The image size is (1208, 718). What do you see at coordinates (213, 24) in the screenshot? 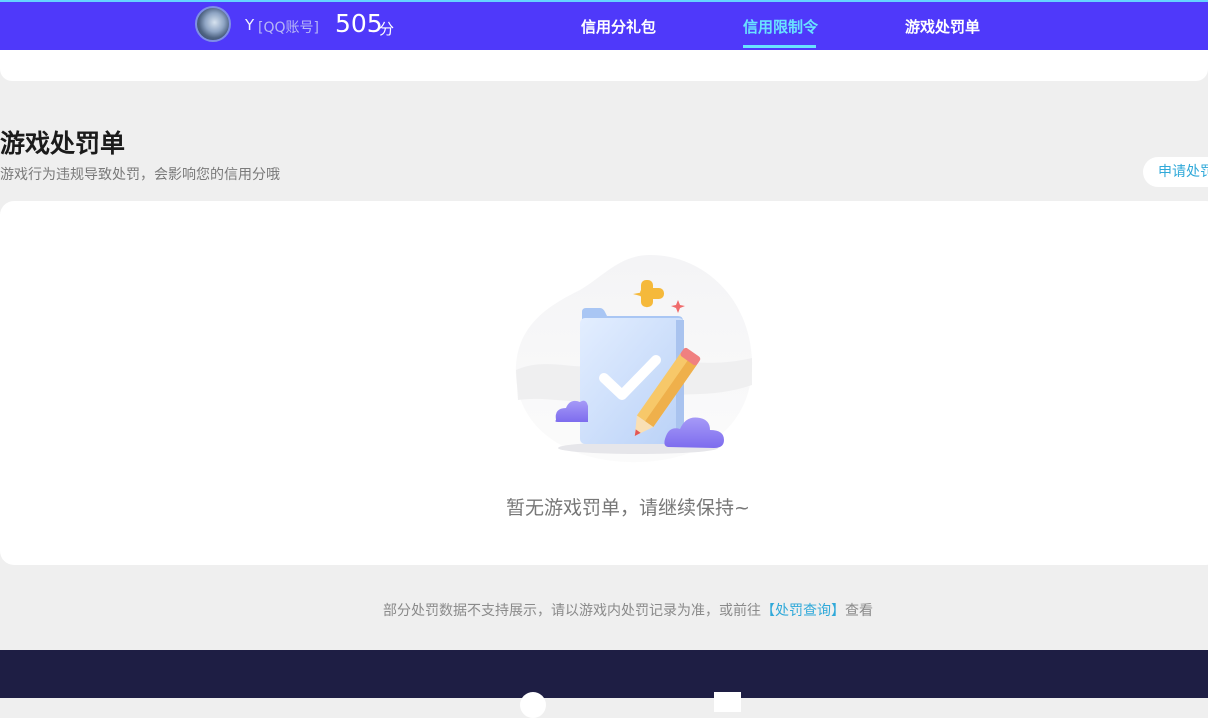
I see `avatar` at bounding box center [213, 24].